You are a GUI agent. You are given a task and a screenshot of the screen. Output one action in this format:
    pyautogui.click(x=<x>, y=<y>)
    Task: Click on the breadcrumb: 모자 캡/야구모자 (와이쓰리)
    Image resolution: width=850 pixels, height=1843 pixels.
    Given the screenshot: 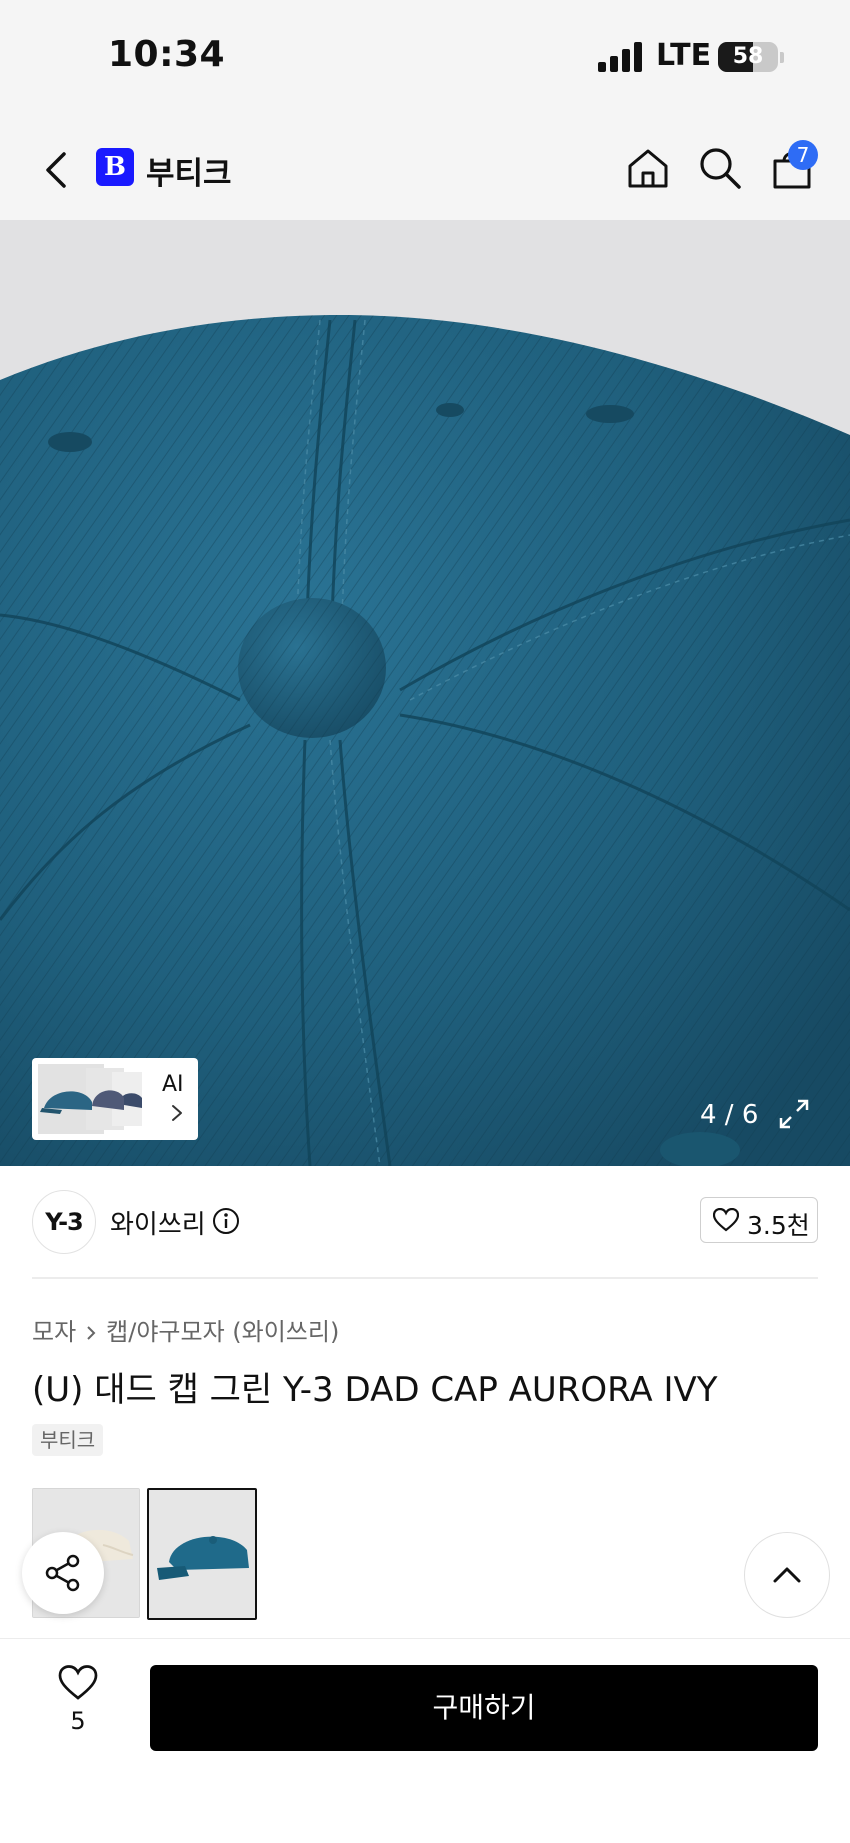 What is the action you would take?
    pyautogui.click(x=185, y=1329)
    